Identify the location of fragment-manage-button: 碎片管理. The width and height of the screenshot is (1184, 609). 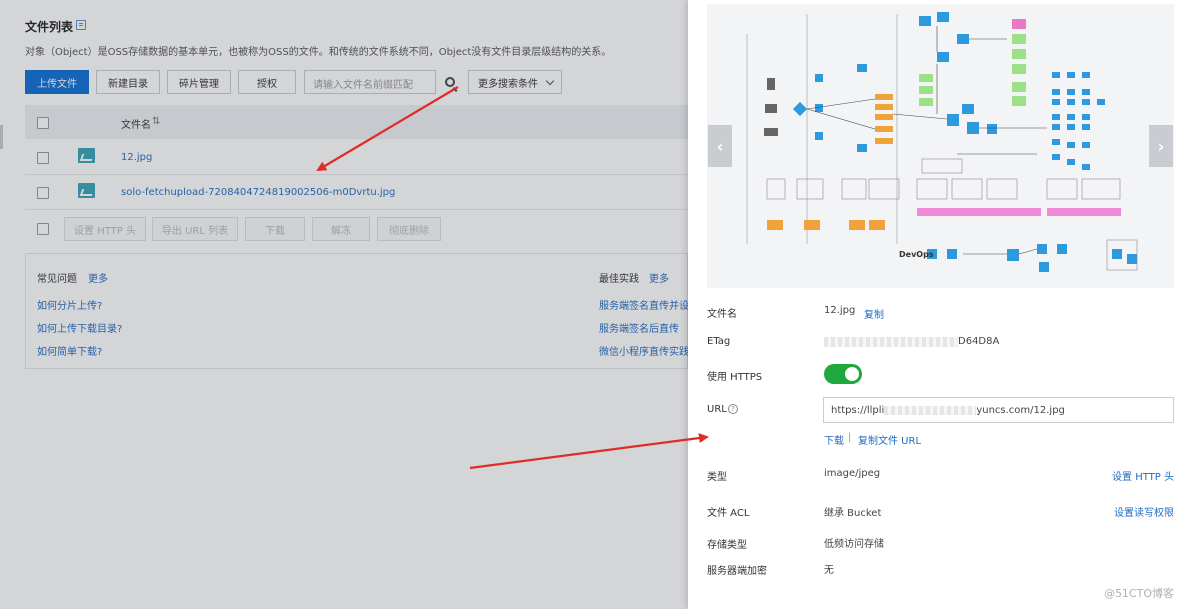
(199, 82).